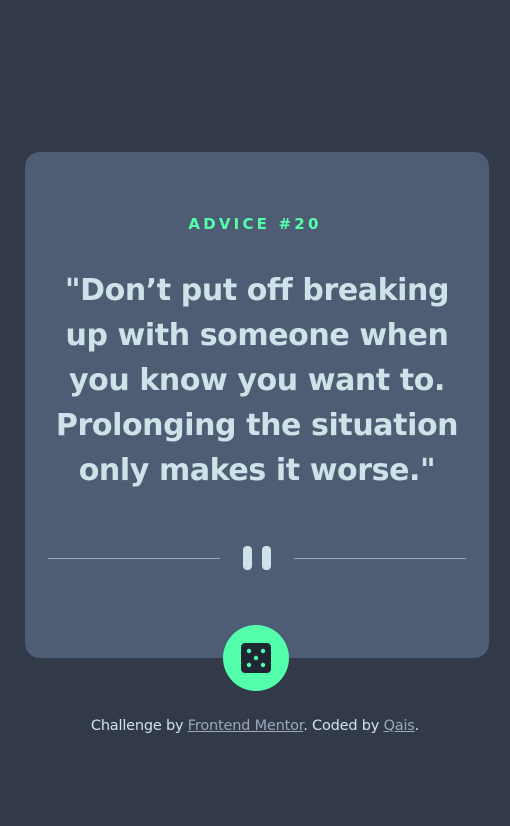 This screenshot has width=510, height=826. I want to click on pause-icon, so click(257, 558).